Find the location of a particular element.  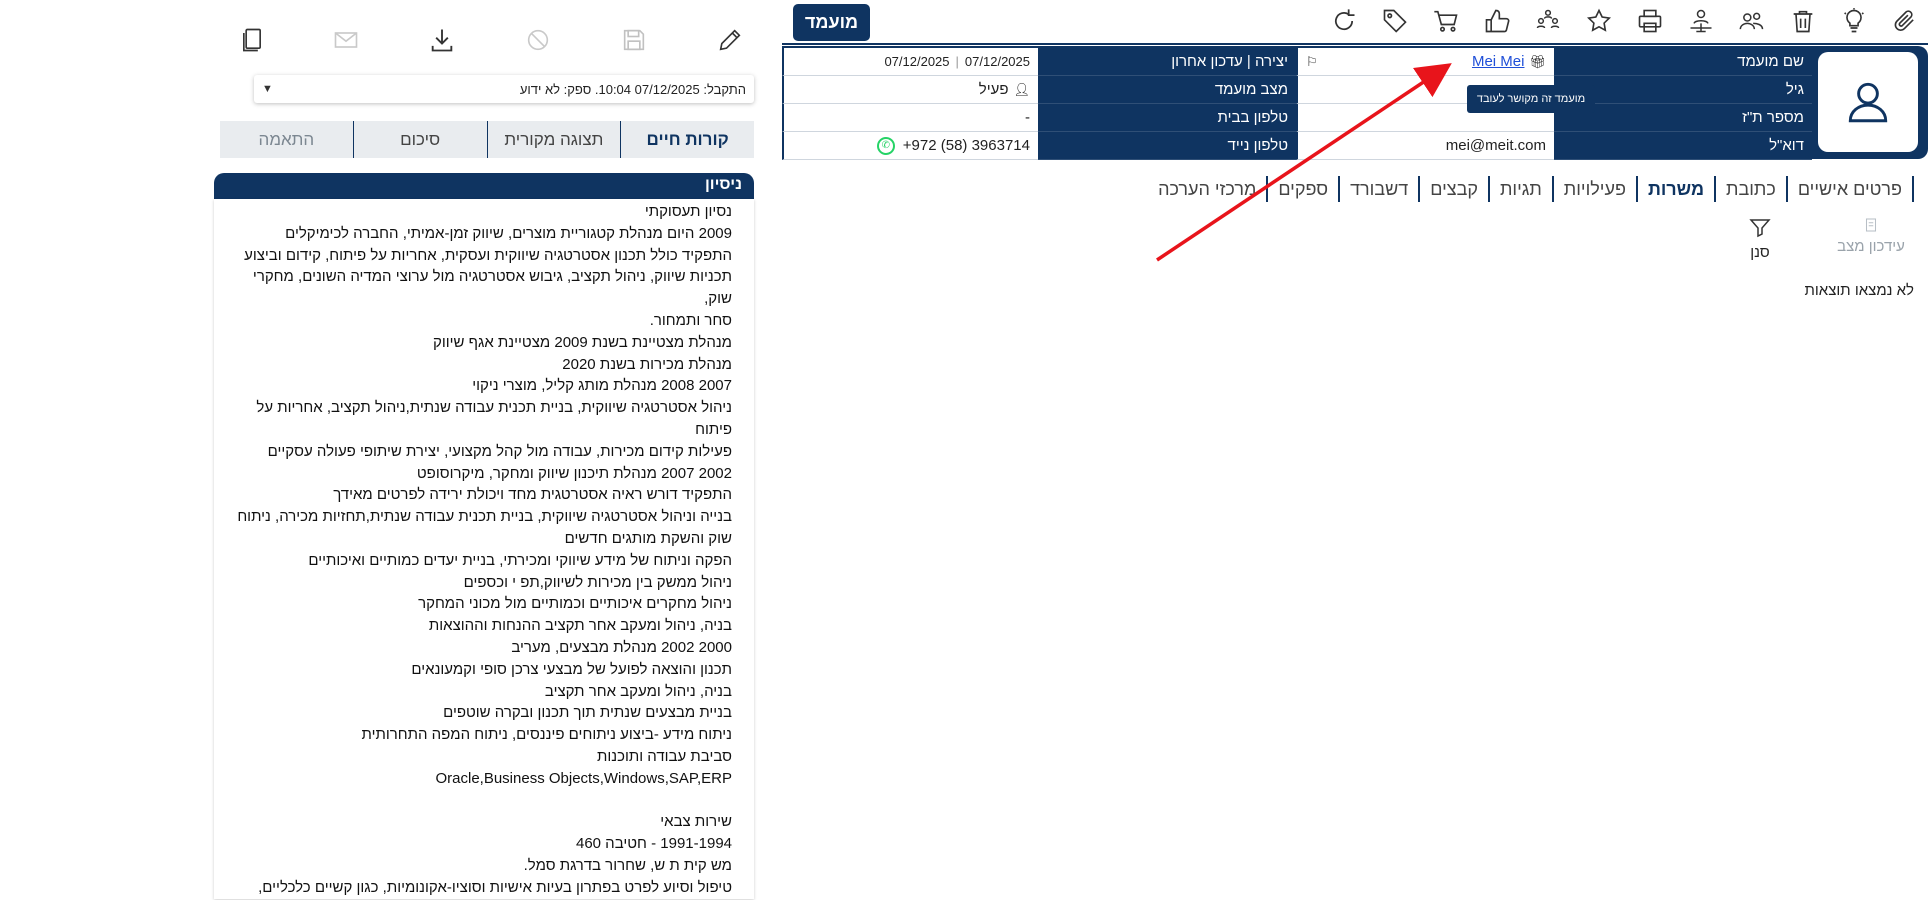

tag-button is located at coordinates (1394, 21).